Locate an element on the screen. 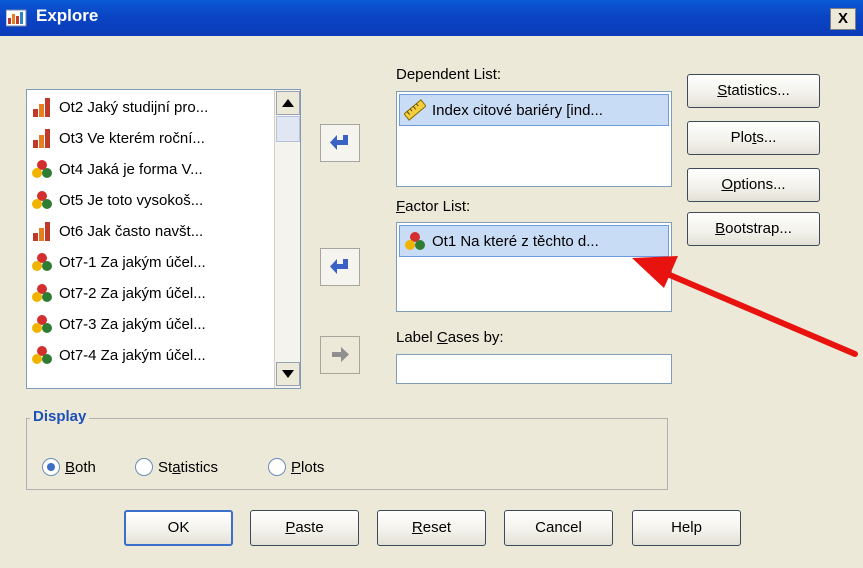 This screenshot has height=568, width=863. dependent-list-label-text: Dependent List: is located at coordinates (449, 74).